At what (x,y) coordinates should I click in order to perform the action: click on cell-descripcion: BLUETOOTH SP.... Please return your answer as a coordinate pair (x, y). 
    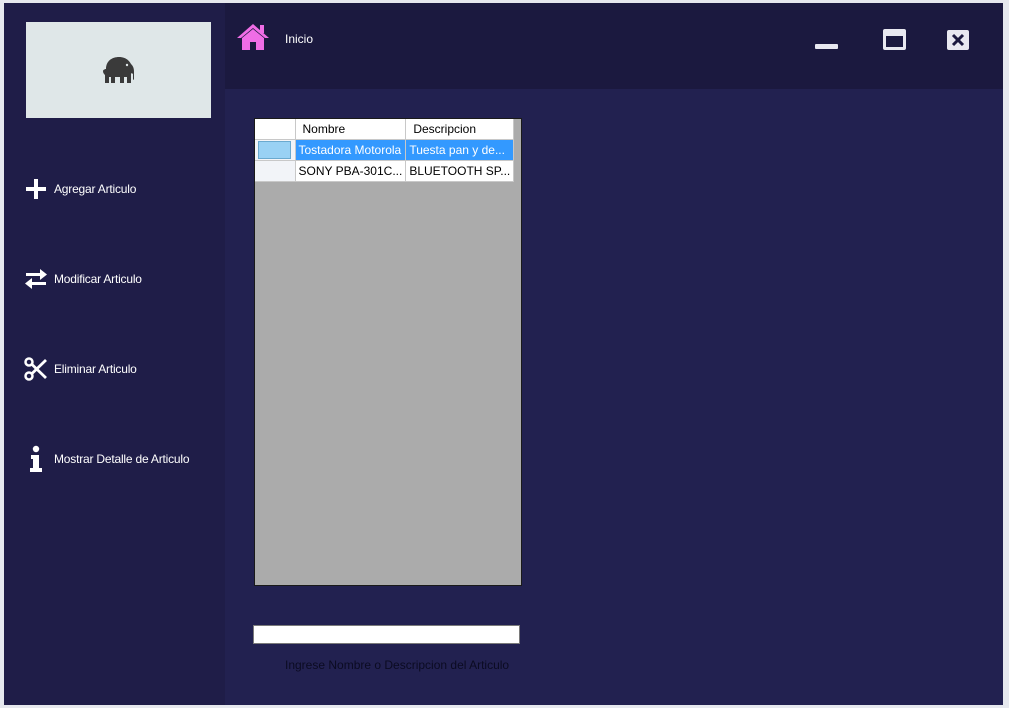
    Looking at the image, I should click on (460, 171).